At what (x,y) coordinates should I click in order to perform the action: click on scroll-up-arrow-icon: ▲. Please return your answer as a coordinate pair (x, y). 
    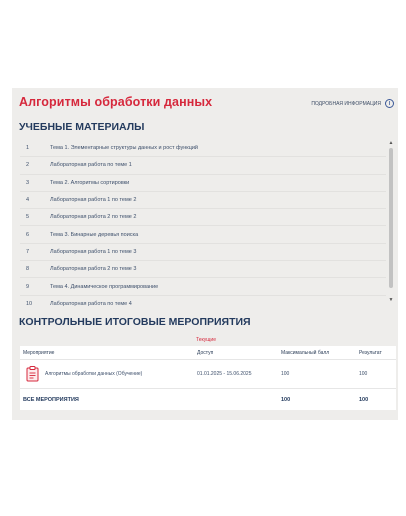
    Looking at the image, I should click on (391, 143).